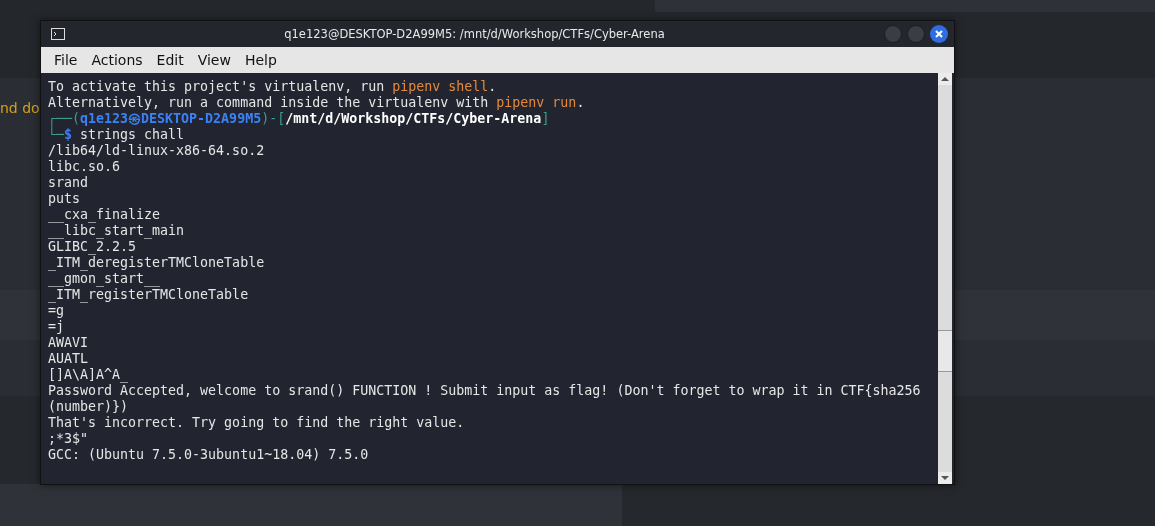  I want to click on terminal-line: AUATL, so click(69, 359).